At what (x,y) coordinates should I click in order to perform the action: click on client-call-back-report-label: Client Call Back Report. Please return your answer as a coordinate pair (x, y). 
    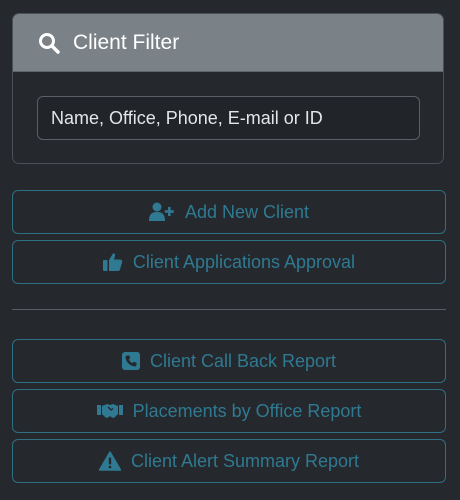
    Looking at the image, I should click on (243, 360).